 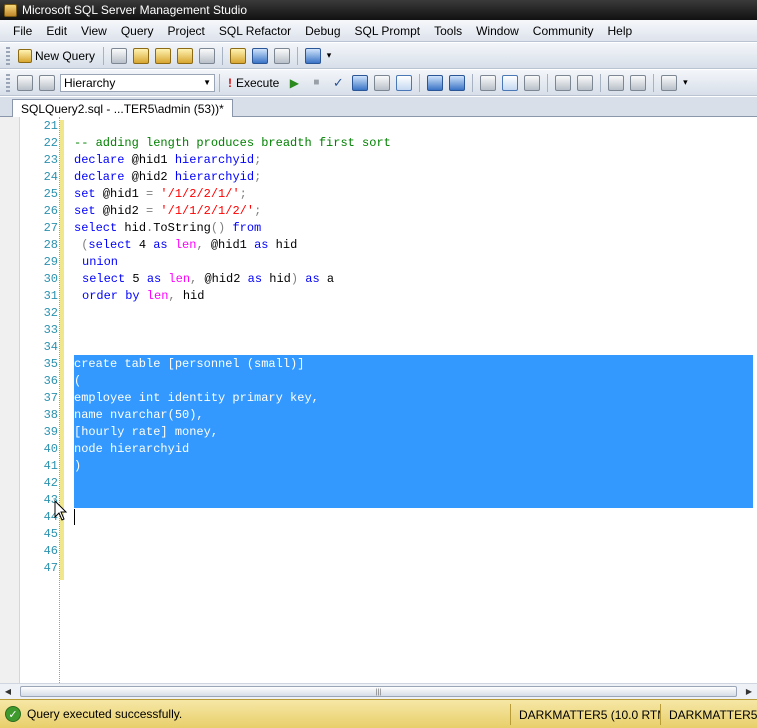 What do you see at coordinates (585, 714) in the screenshot?
I see `status-server: DARKMATTER5 (10.0 RTM)` at bounding box center [585, 714].